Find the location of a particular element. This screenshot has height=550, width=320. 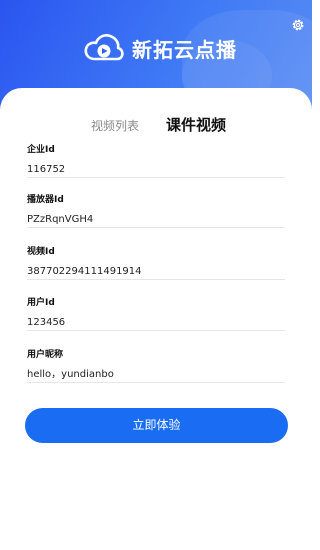

player-id-label: 播放器Id is located at coordinates (45, 200).